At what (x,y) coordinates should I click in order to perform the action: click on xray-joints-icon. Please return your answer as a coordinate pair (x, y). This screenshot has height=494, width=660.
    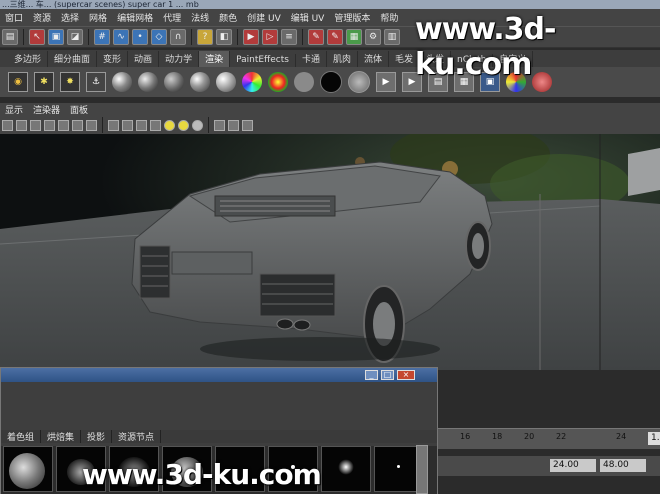
    Looking at the image, I should click on (247, 125).